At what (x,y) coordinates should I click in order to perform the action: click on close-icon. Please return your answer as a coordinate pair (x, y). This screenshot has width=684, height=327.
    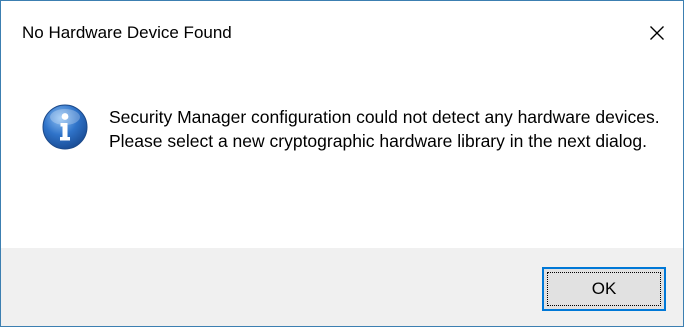
    Looking at the image, I should click on (657, 33).